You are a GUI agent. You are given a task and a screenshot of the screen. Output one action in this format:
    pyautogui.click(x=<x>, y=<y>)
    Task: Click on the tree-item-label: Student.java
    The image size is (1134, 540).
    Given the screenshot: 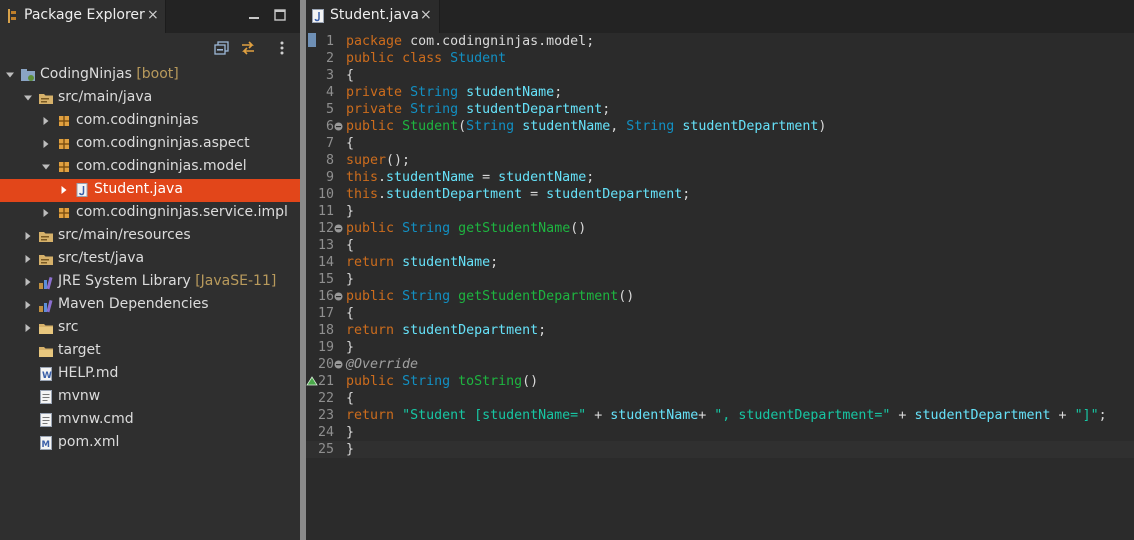 What is the action you would take?
    pyautogui.click(x=138, y=189)
    